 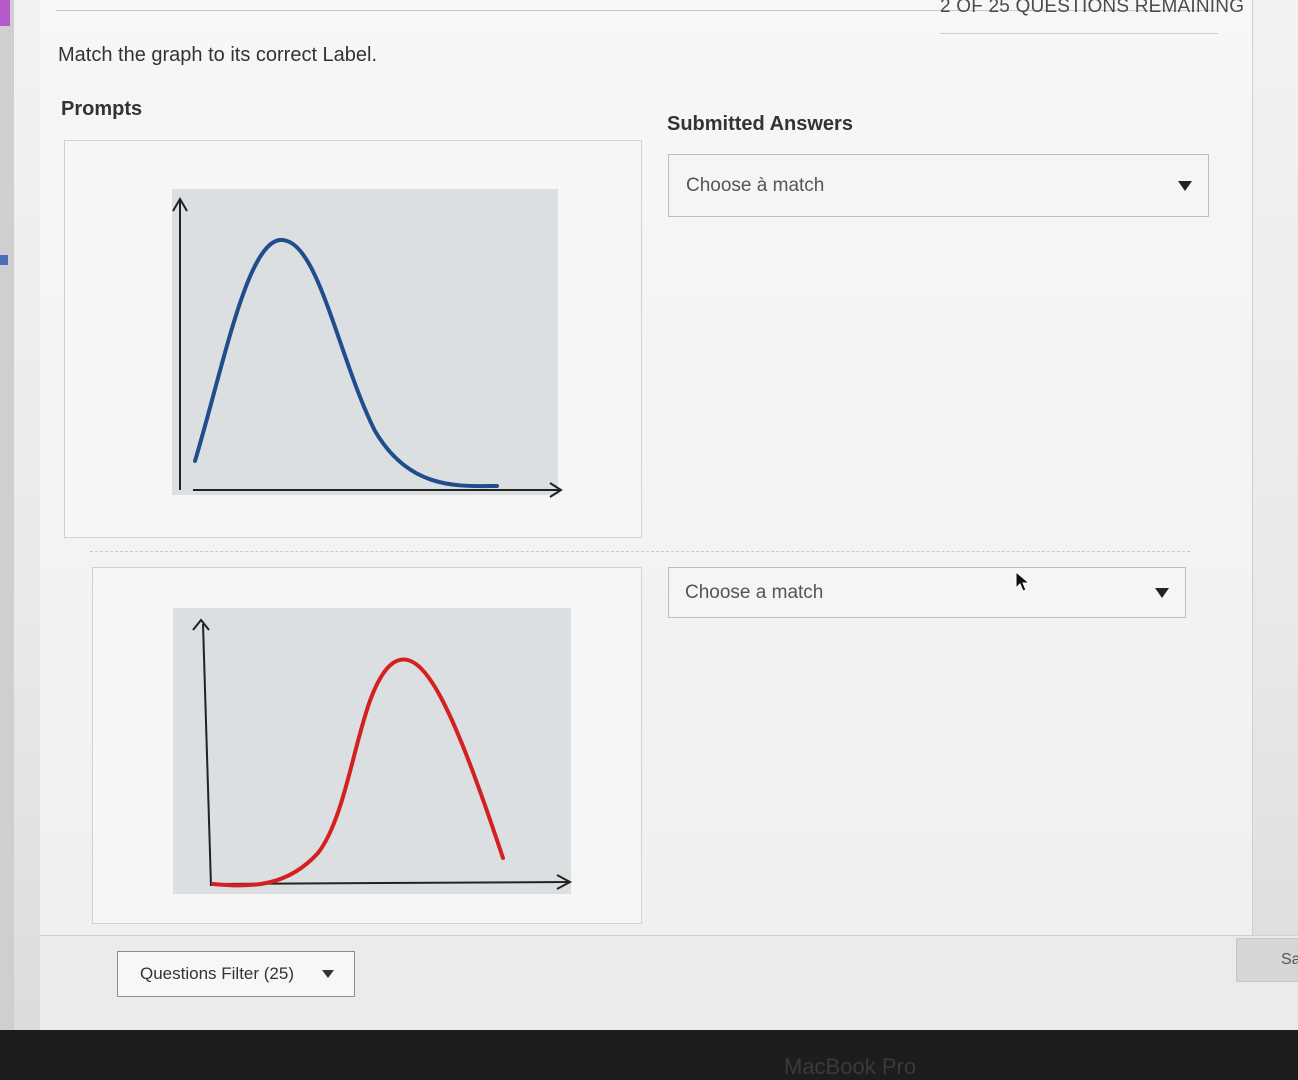 I want to click on match-select-2: Choose a match, so click(x=927, y=592).